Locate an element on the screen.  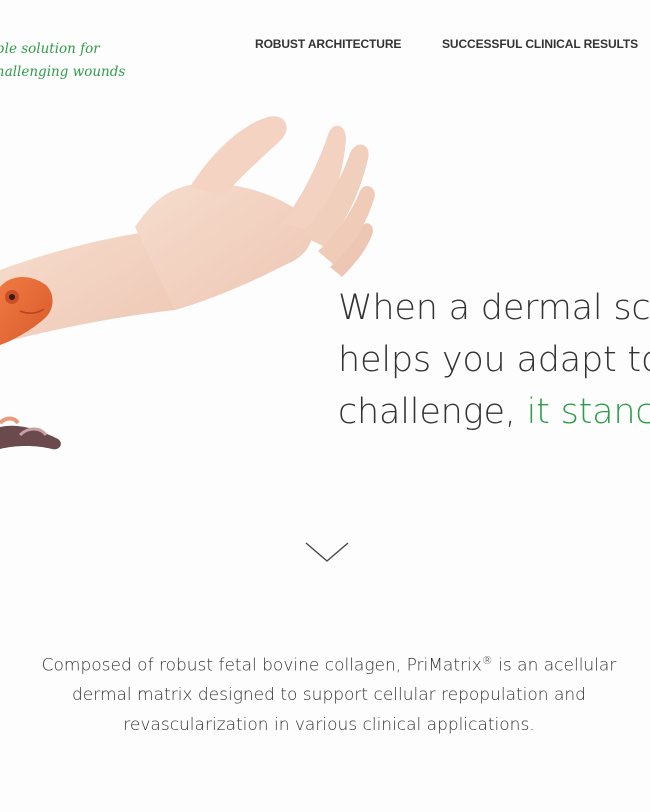
nav-link-robust-architecture: ROBUST ARCHITECTURE is located at coordinates (328, 44).